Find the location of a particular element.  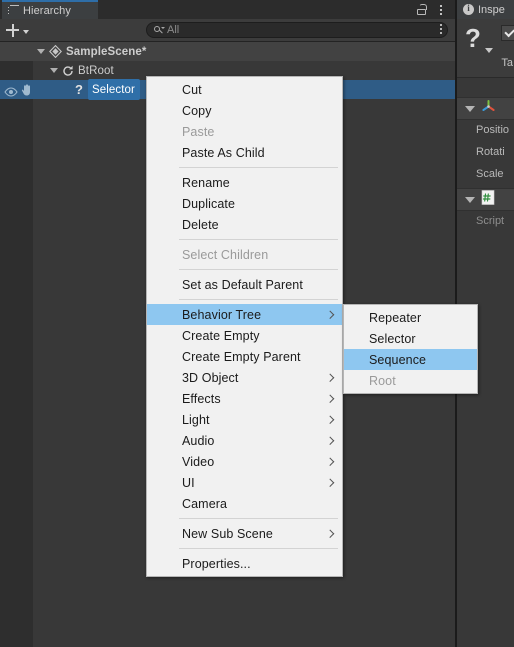

component-header-script is located at coordinates (485, 199).